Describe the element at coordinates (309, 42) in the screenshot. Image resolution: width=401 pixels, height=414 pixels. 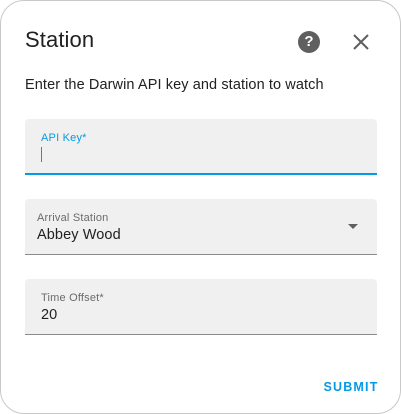
I see `question-circle-icon: ?` at that location.